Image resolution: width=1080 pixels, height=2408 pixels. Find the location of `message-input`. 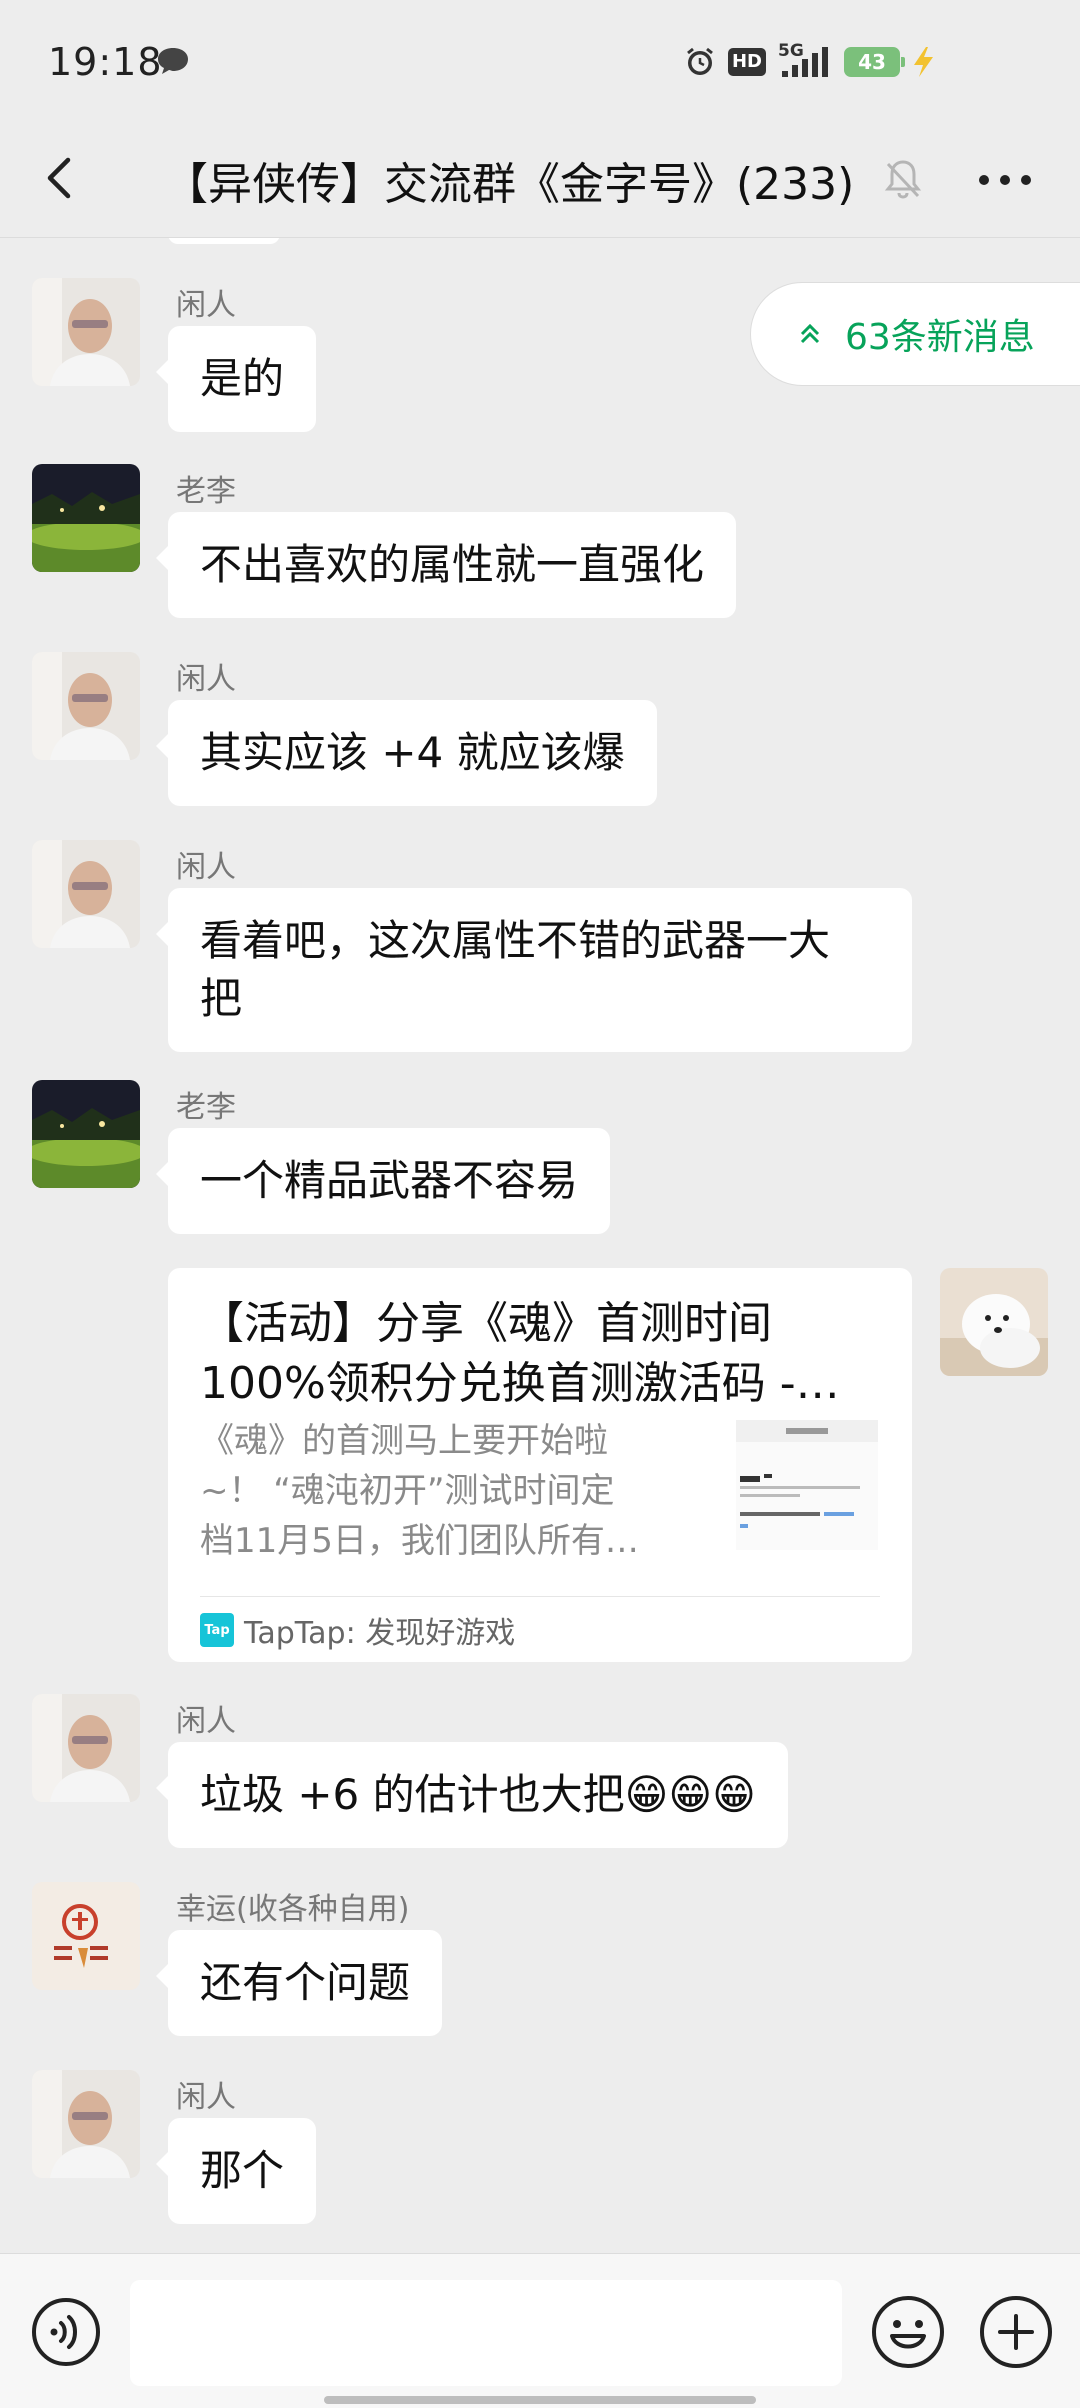

message-input is located at coordinates (486, 2333).